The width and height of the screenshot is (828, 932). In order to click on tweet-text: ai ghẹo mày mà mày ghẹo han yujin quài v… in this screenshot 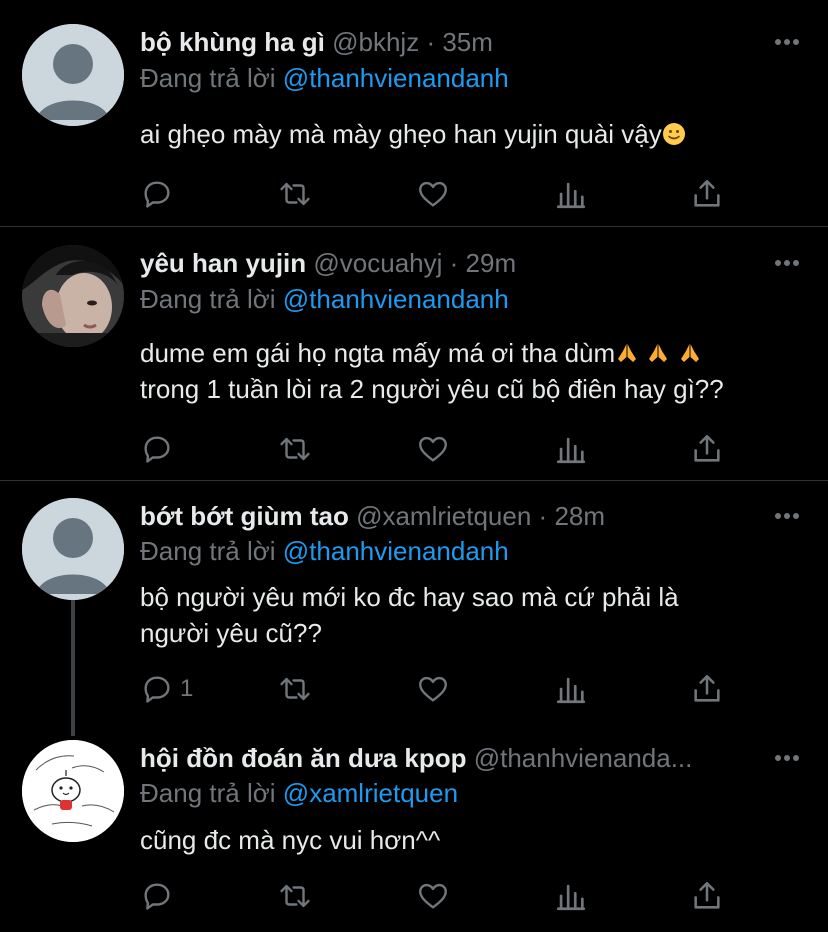, I will do `click(472, 134)`.